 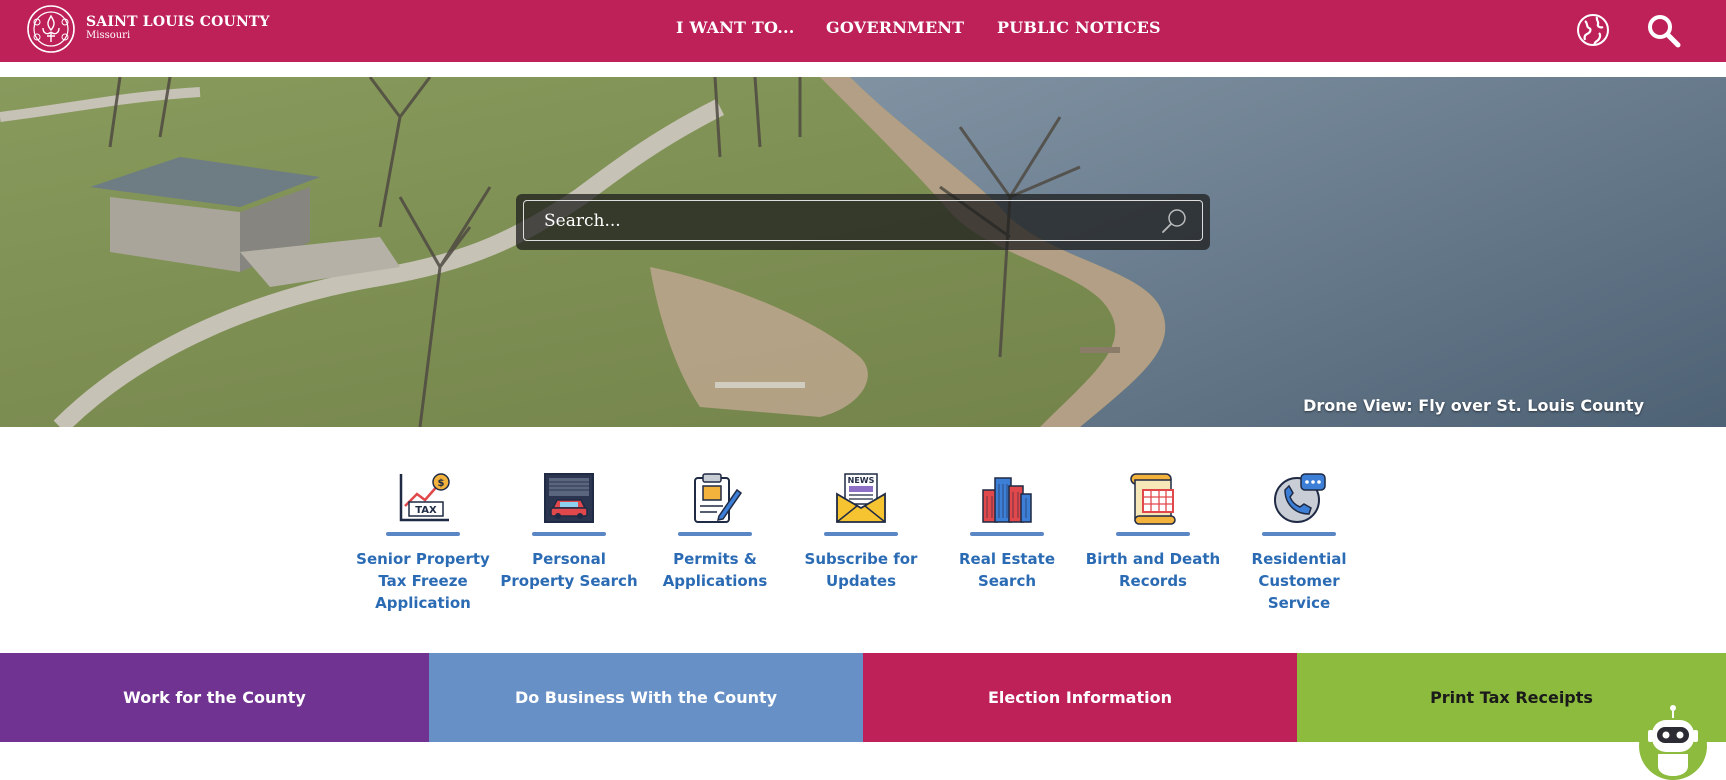 I want to click on robot-chat-icon, so click(x=1673, y=742).